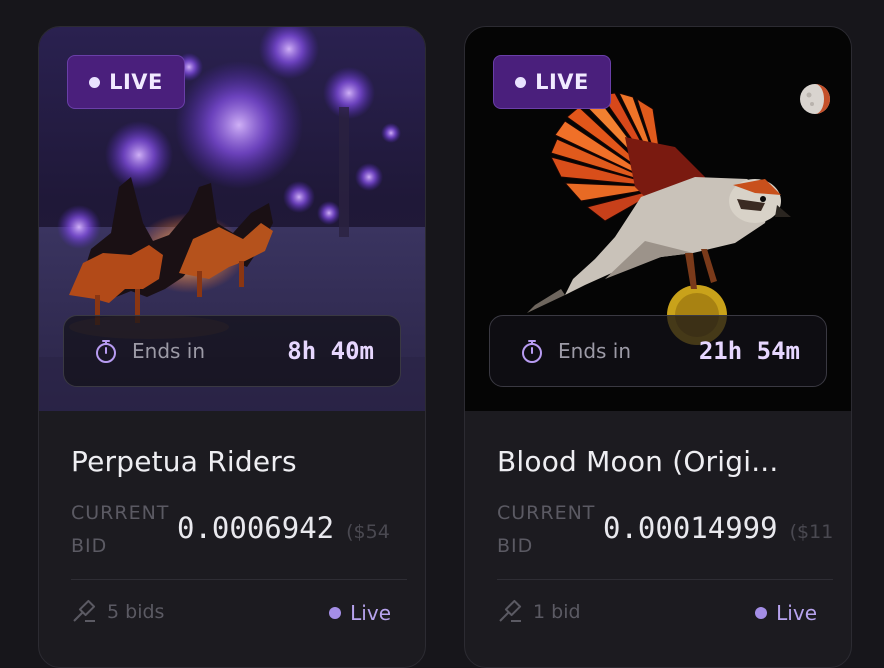  Describe the element at coordinates (815, 99) in the screenshot. I see `moon-icon` at that location.